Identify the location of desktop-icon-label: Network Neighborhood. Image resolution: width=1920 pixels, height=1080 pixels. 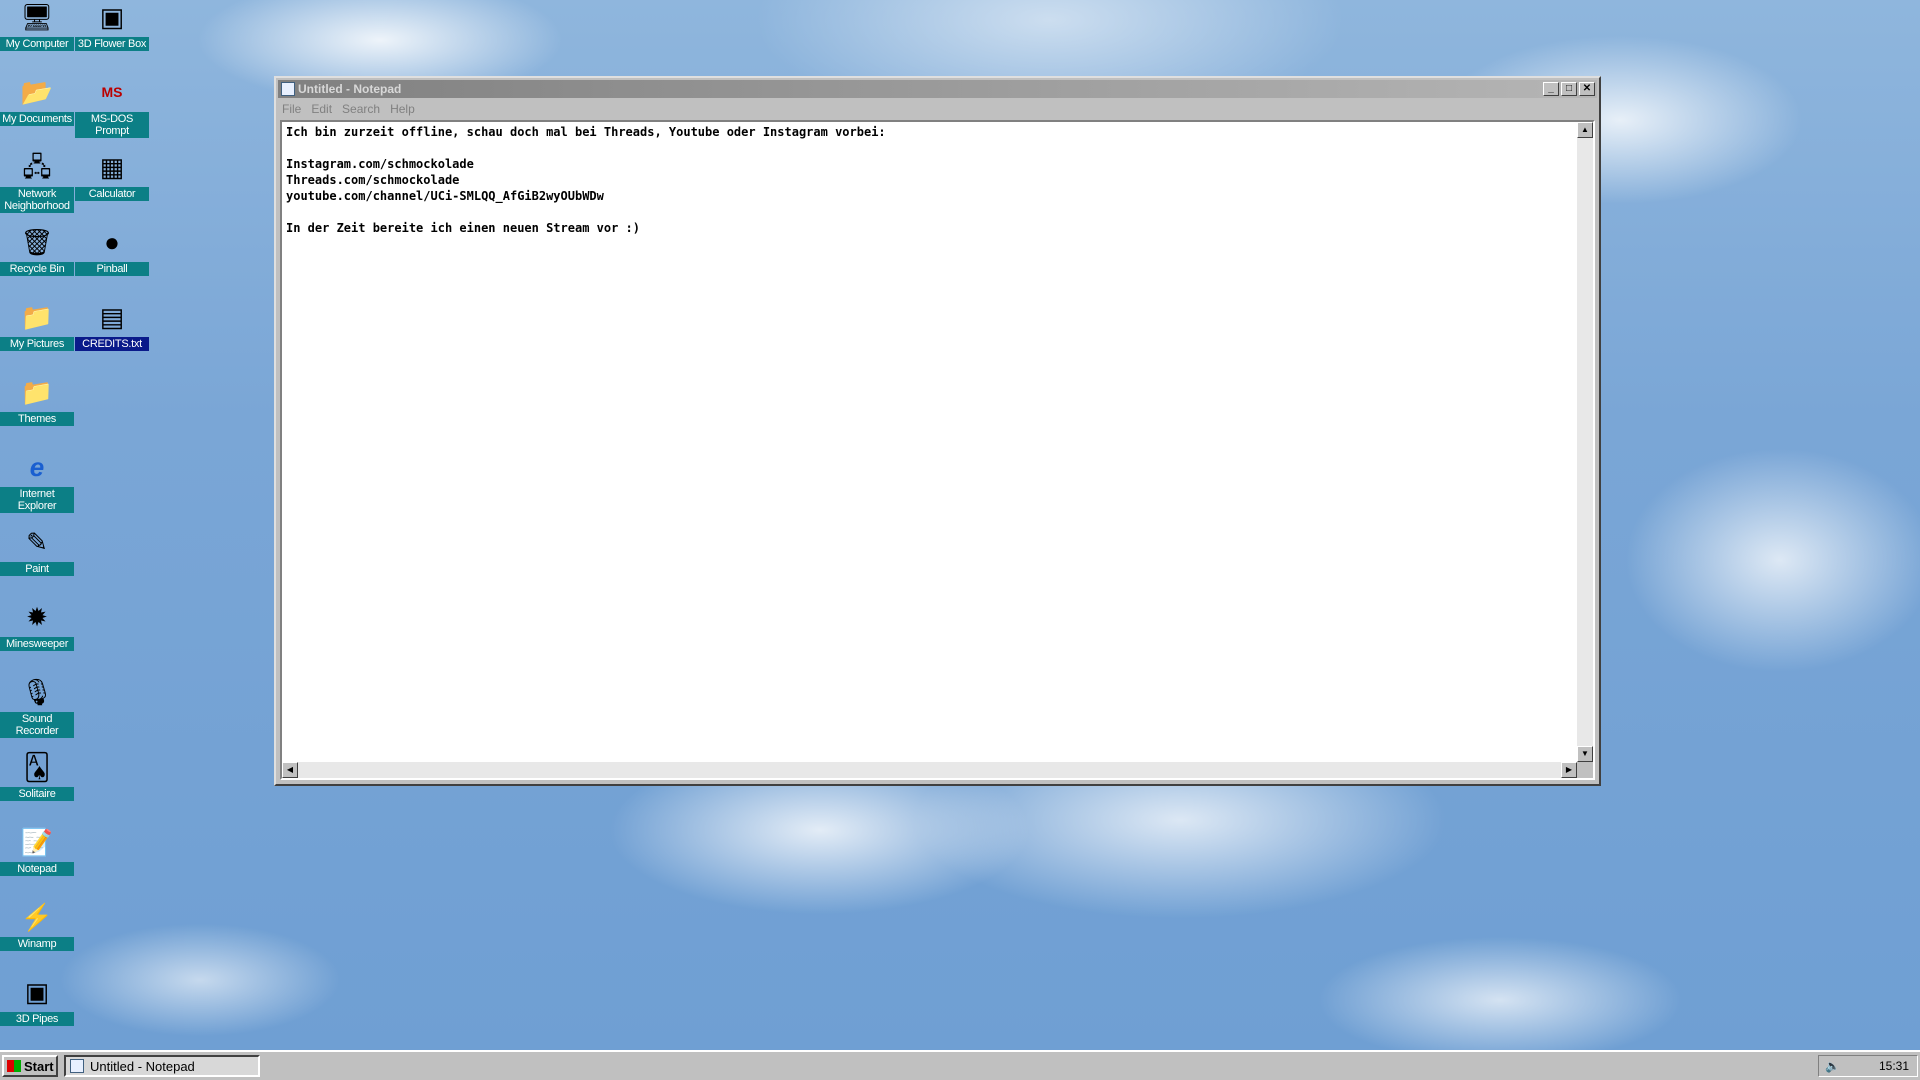
(37, 200).